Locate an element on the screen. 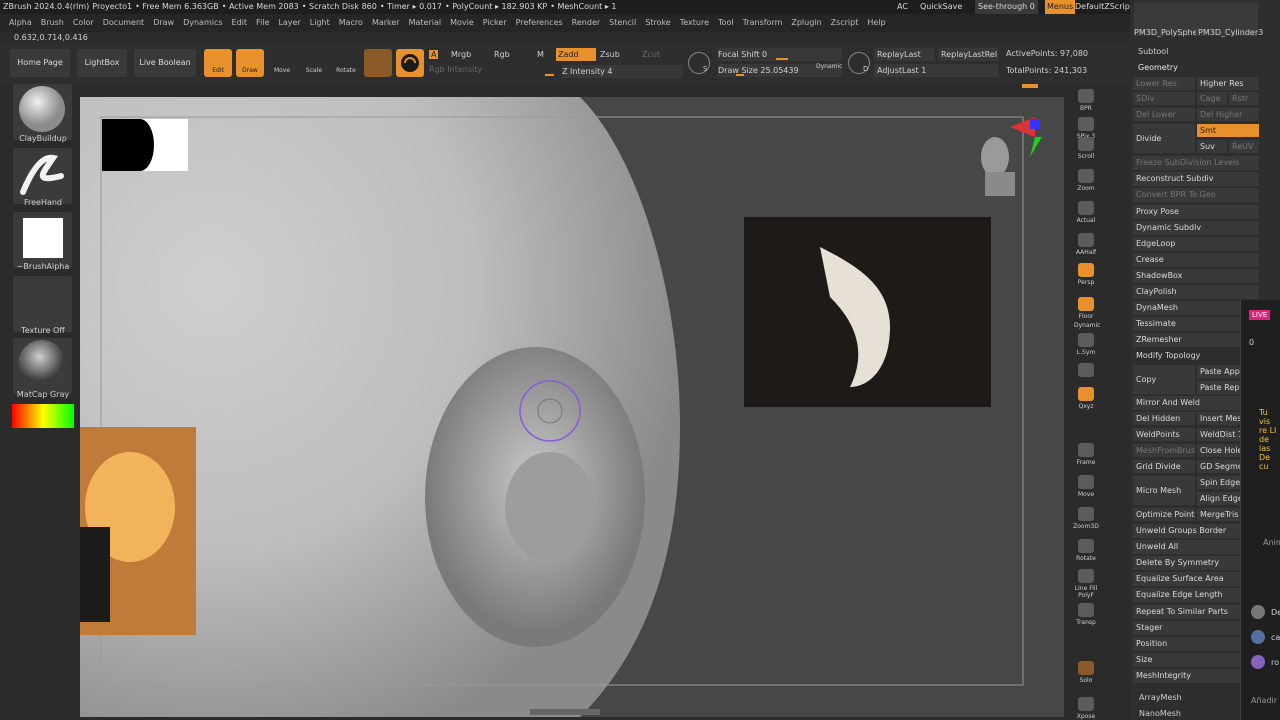 The height and width of the screenshot is (720, 1280). replay-last-button: ReplayLast is located at coordinates (904, 54).